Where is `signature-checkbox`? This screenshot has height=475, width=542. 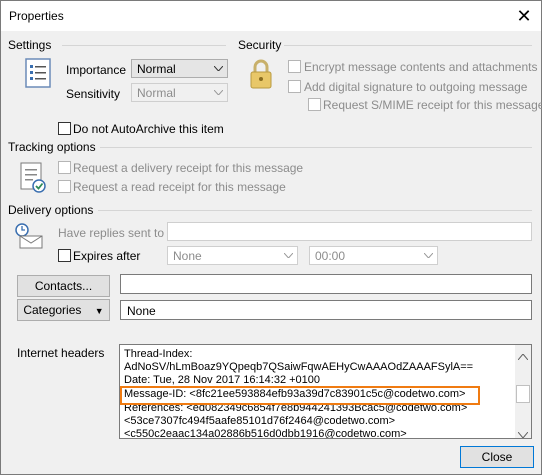
signature-checkbox is located at coordinates (294, 86).